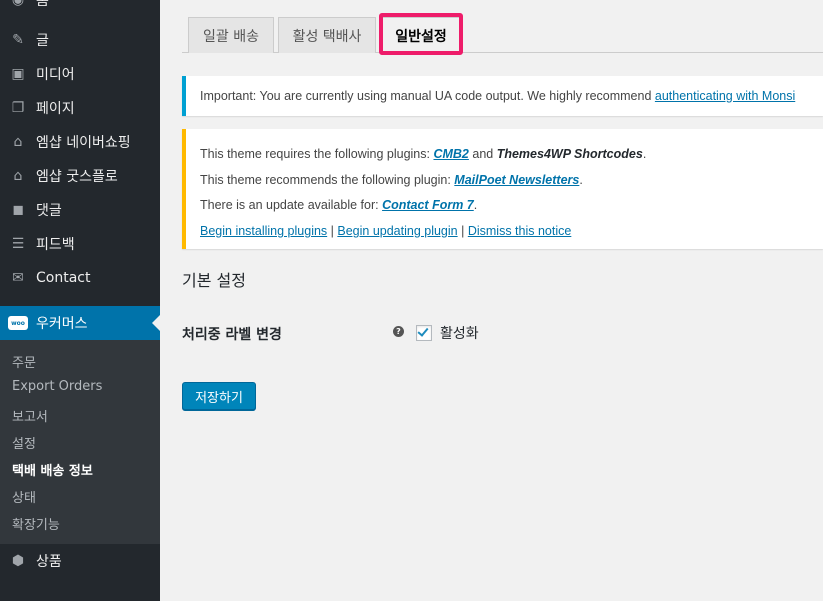  Describe the element at coordinates (30, 415) in the screenshot. I see `submenu-item-reports: 보고서` at that location.